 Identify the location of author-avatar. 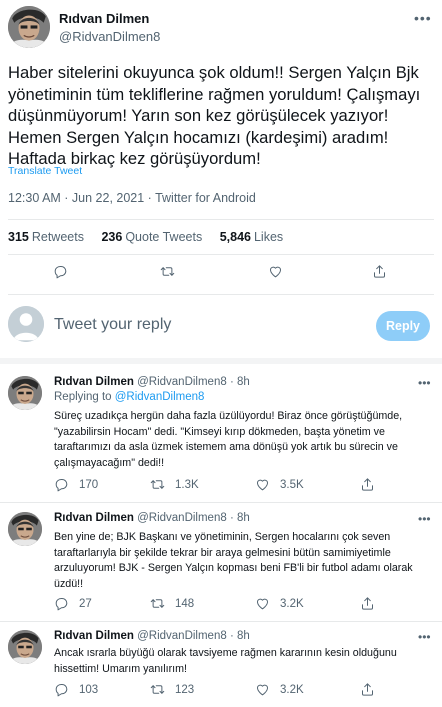
(29, 27).